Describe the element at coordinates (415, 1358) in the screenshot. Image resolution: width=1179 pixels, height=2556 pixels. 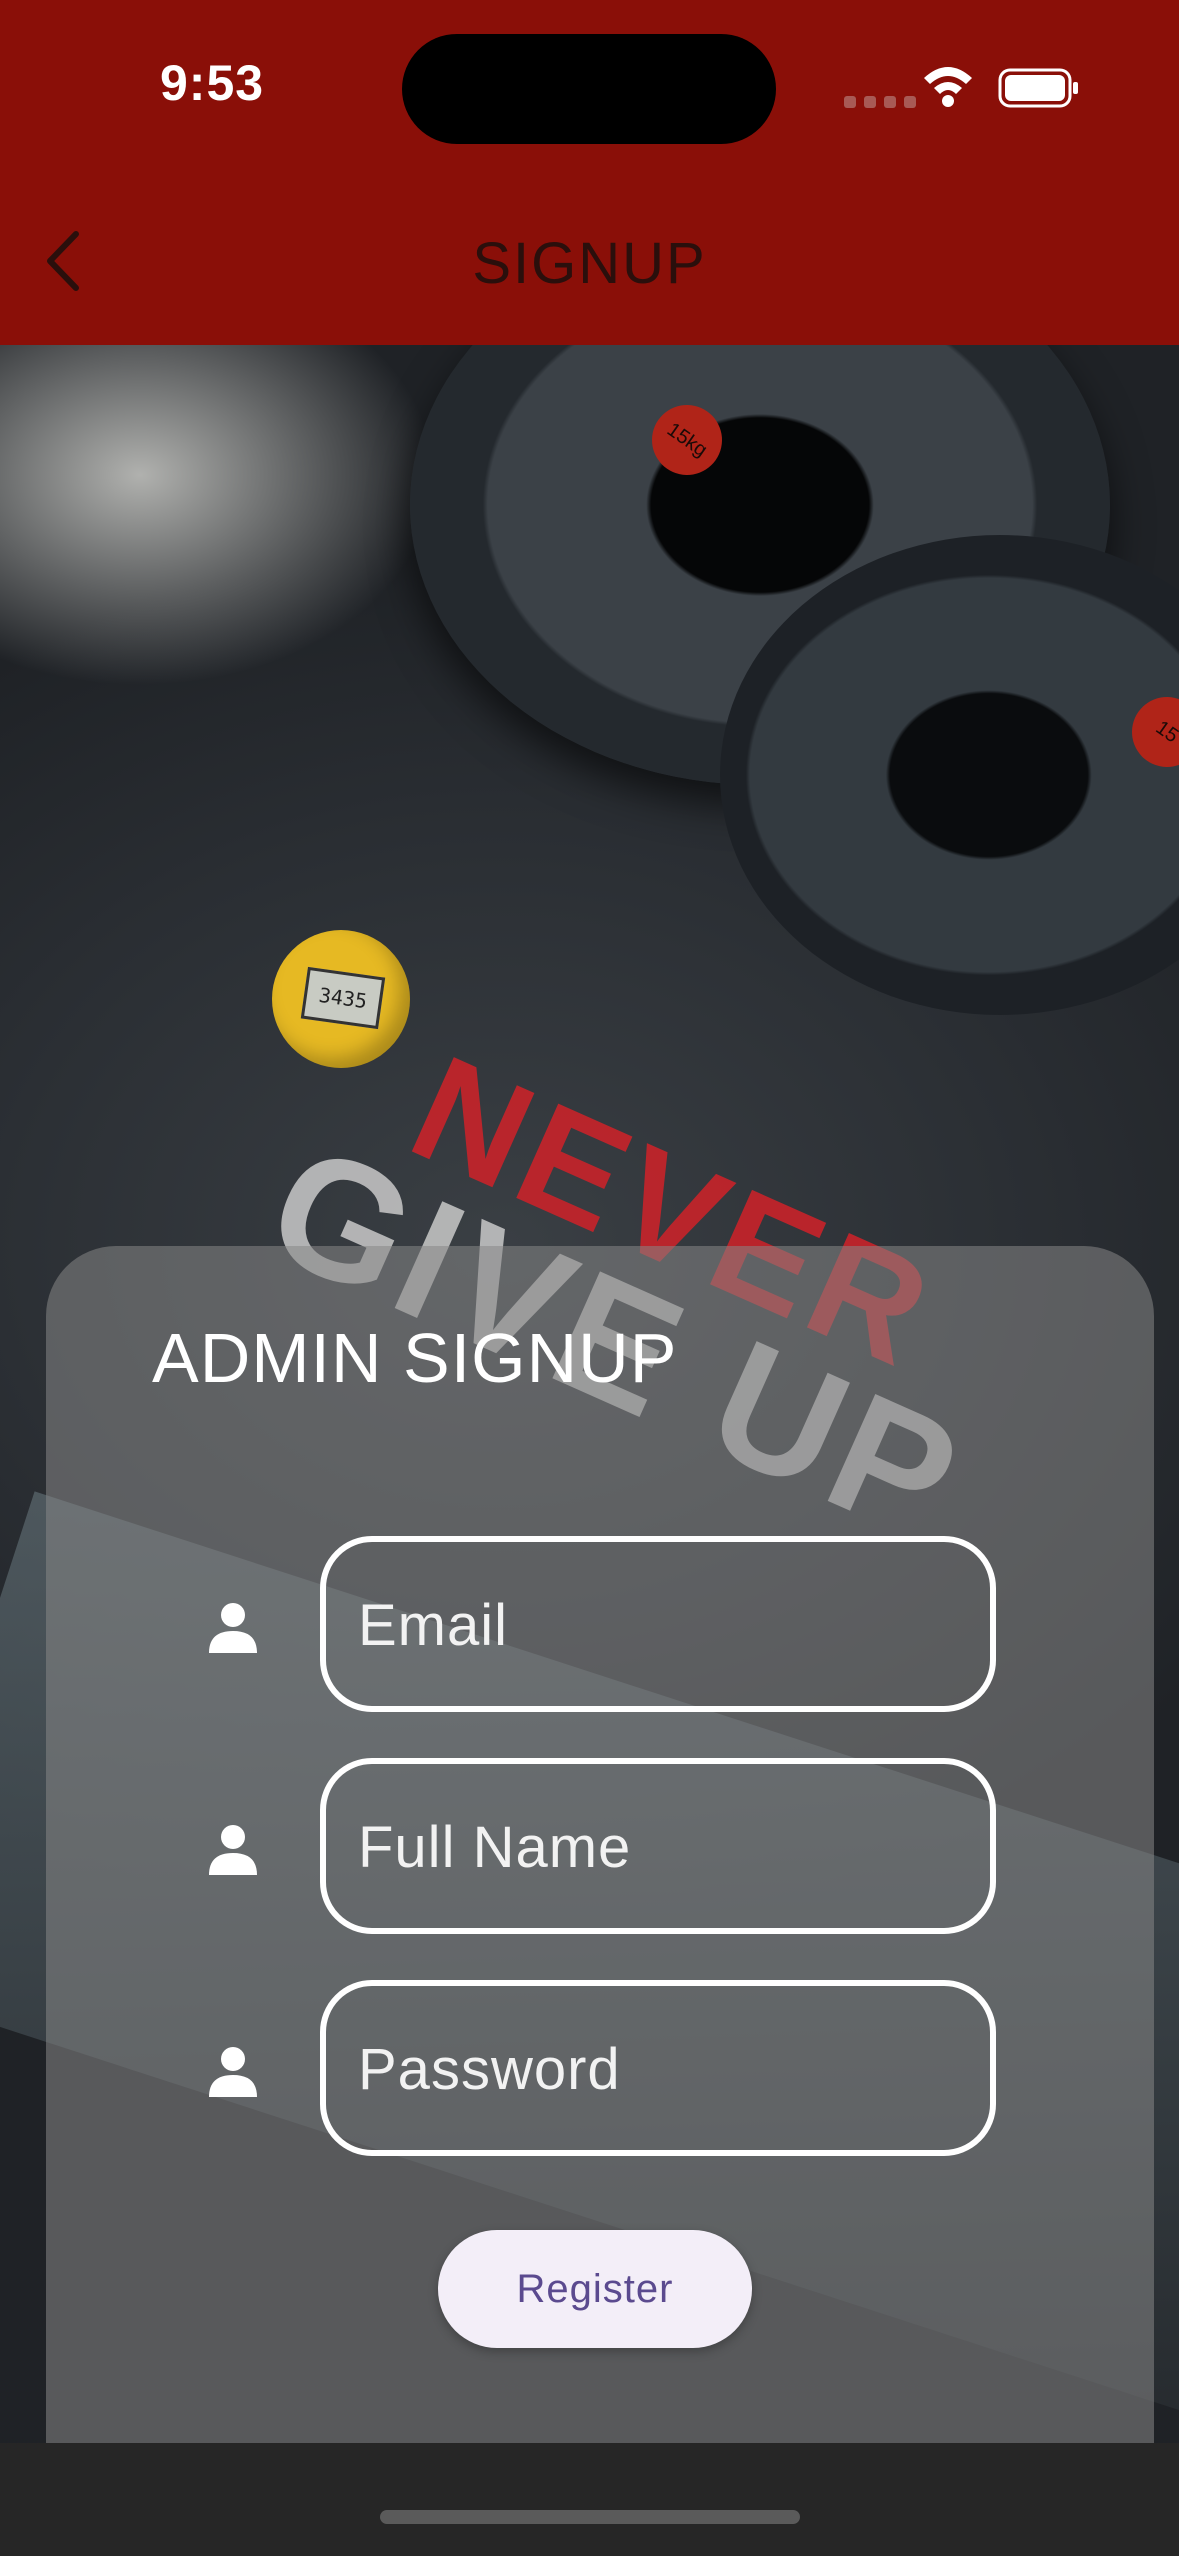
I see `form-title: ADMIN SIGNUP` at that location.